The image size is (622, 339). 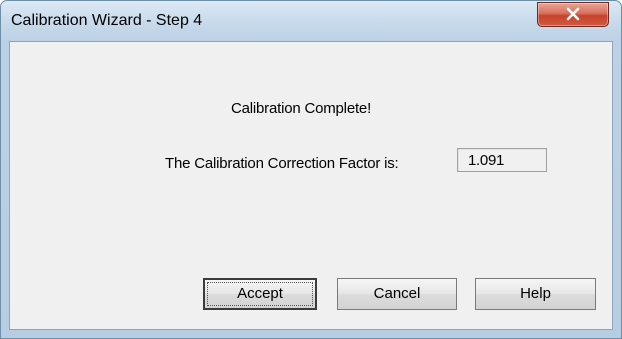 I want to click on window-title: Calibration Wizard - Step 4, so click(x=107, y=20).